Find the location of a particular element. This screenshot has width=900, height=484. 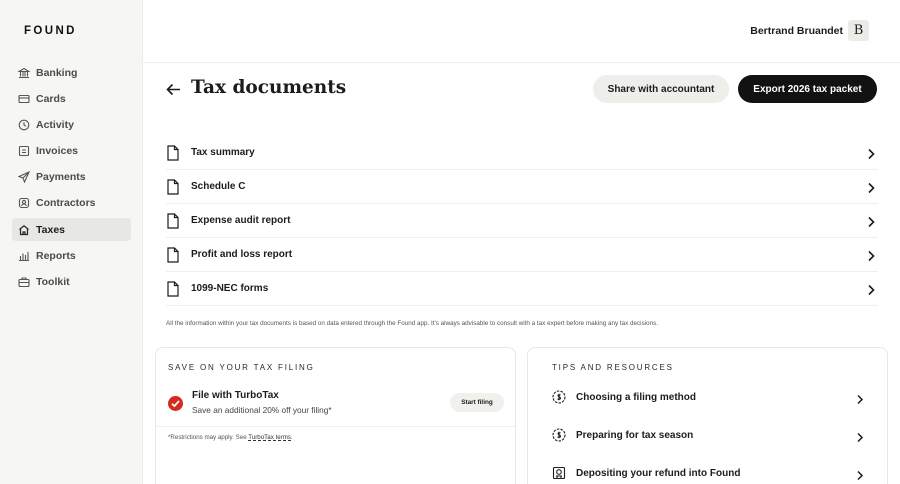

tip-item-preparing-tax-season: Preparing for tax season is located at coordinates (708, 436).